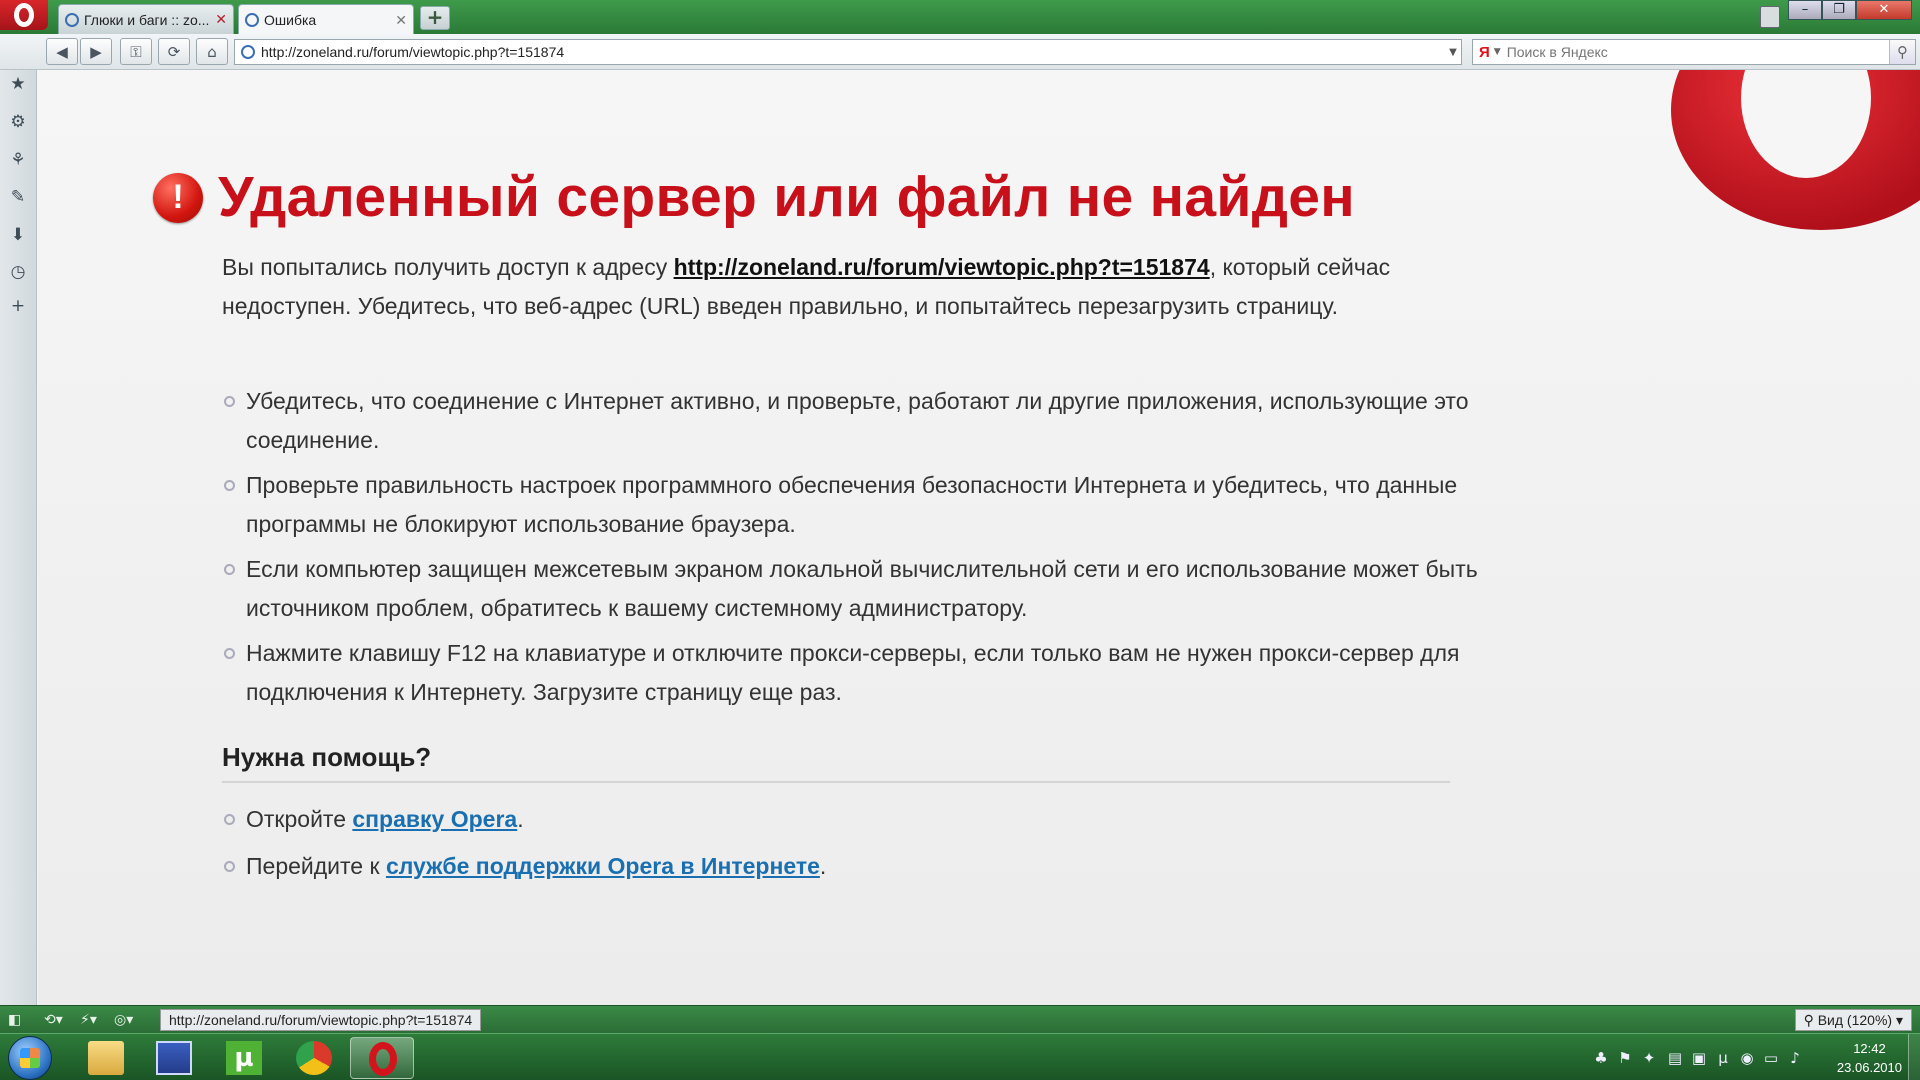 This screenshot has width=1920, height=1080. Describe the element at coordinates (18, 306) in the screenshot. I see `add-panel-icon: +` at that location.